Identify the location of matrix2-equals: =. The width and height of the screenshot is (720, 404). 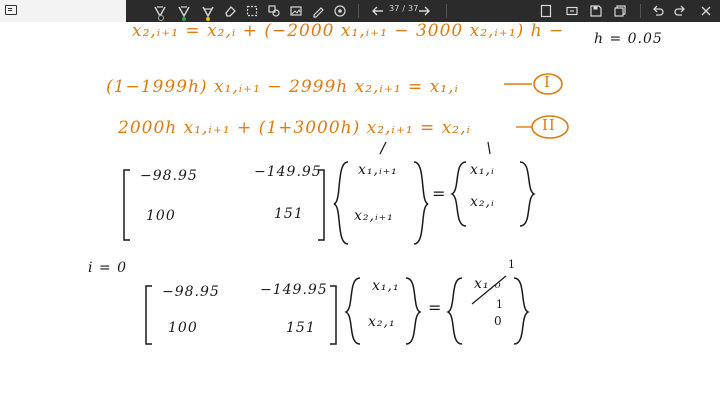
(435, 307).